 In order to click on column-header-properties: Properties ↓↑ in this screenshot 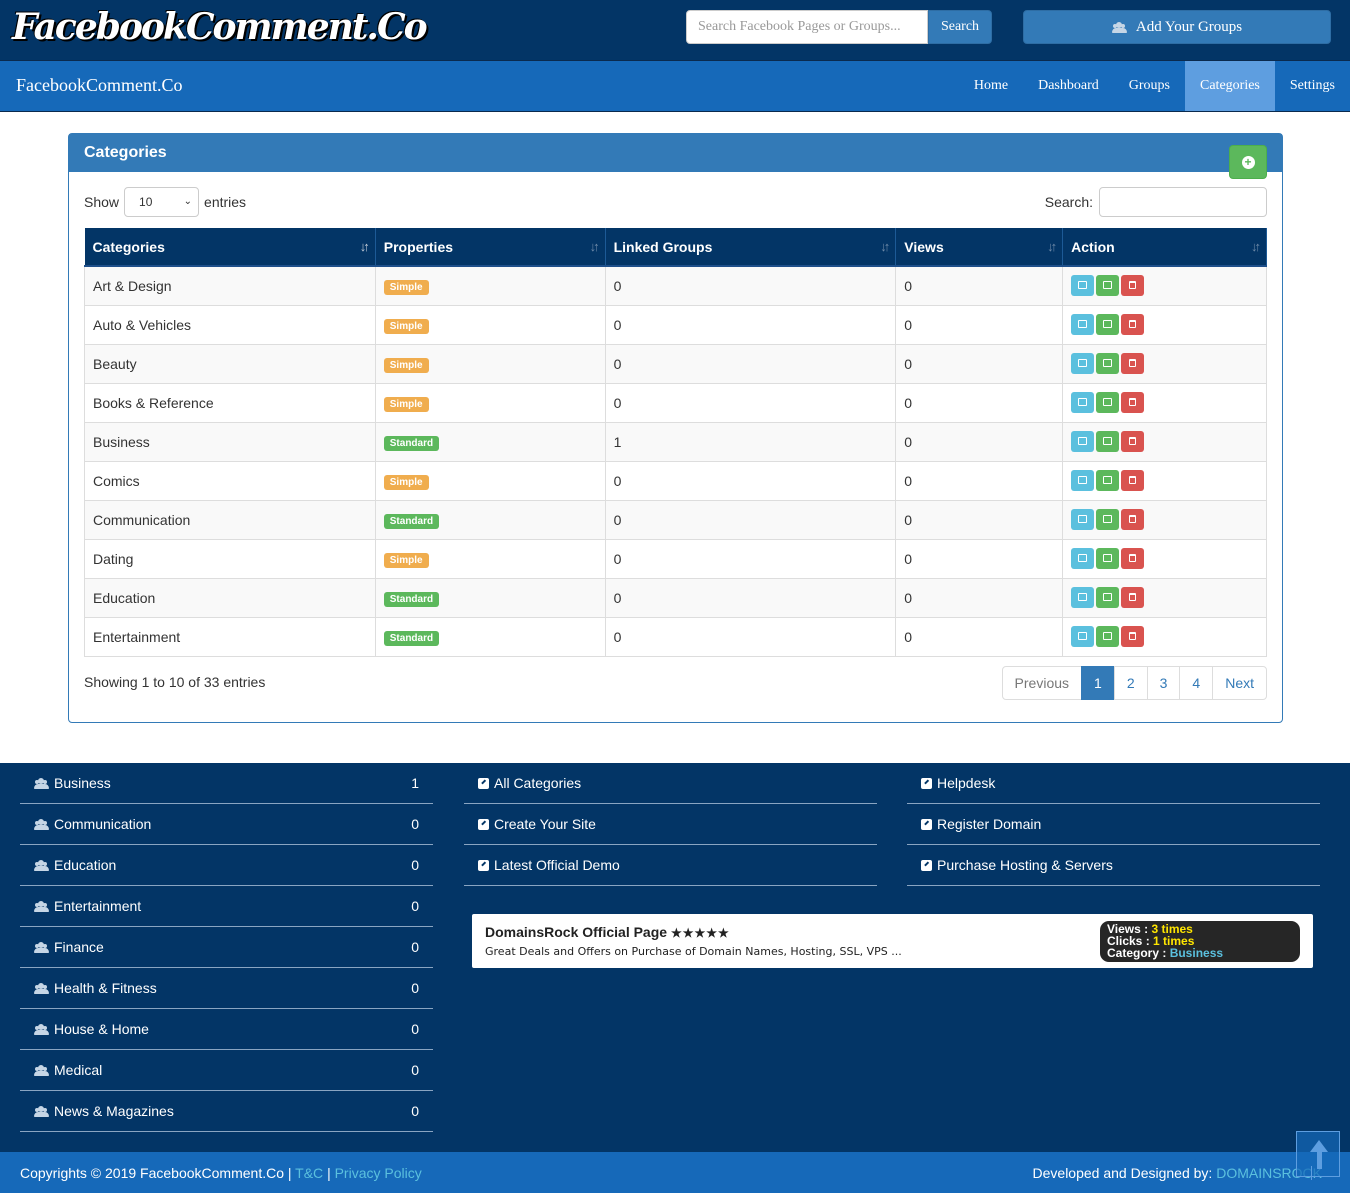, I will do `click(490, 247)`.